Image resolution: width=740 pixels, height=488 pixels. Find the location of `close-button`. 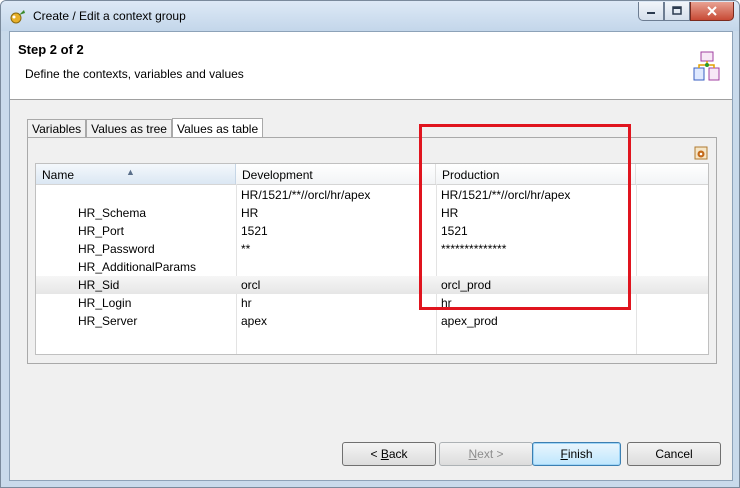

close-button is located at coordinates (712, 11).